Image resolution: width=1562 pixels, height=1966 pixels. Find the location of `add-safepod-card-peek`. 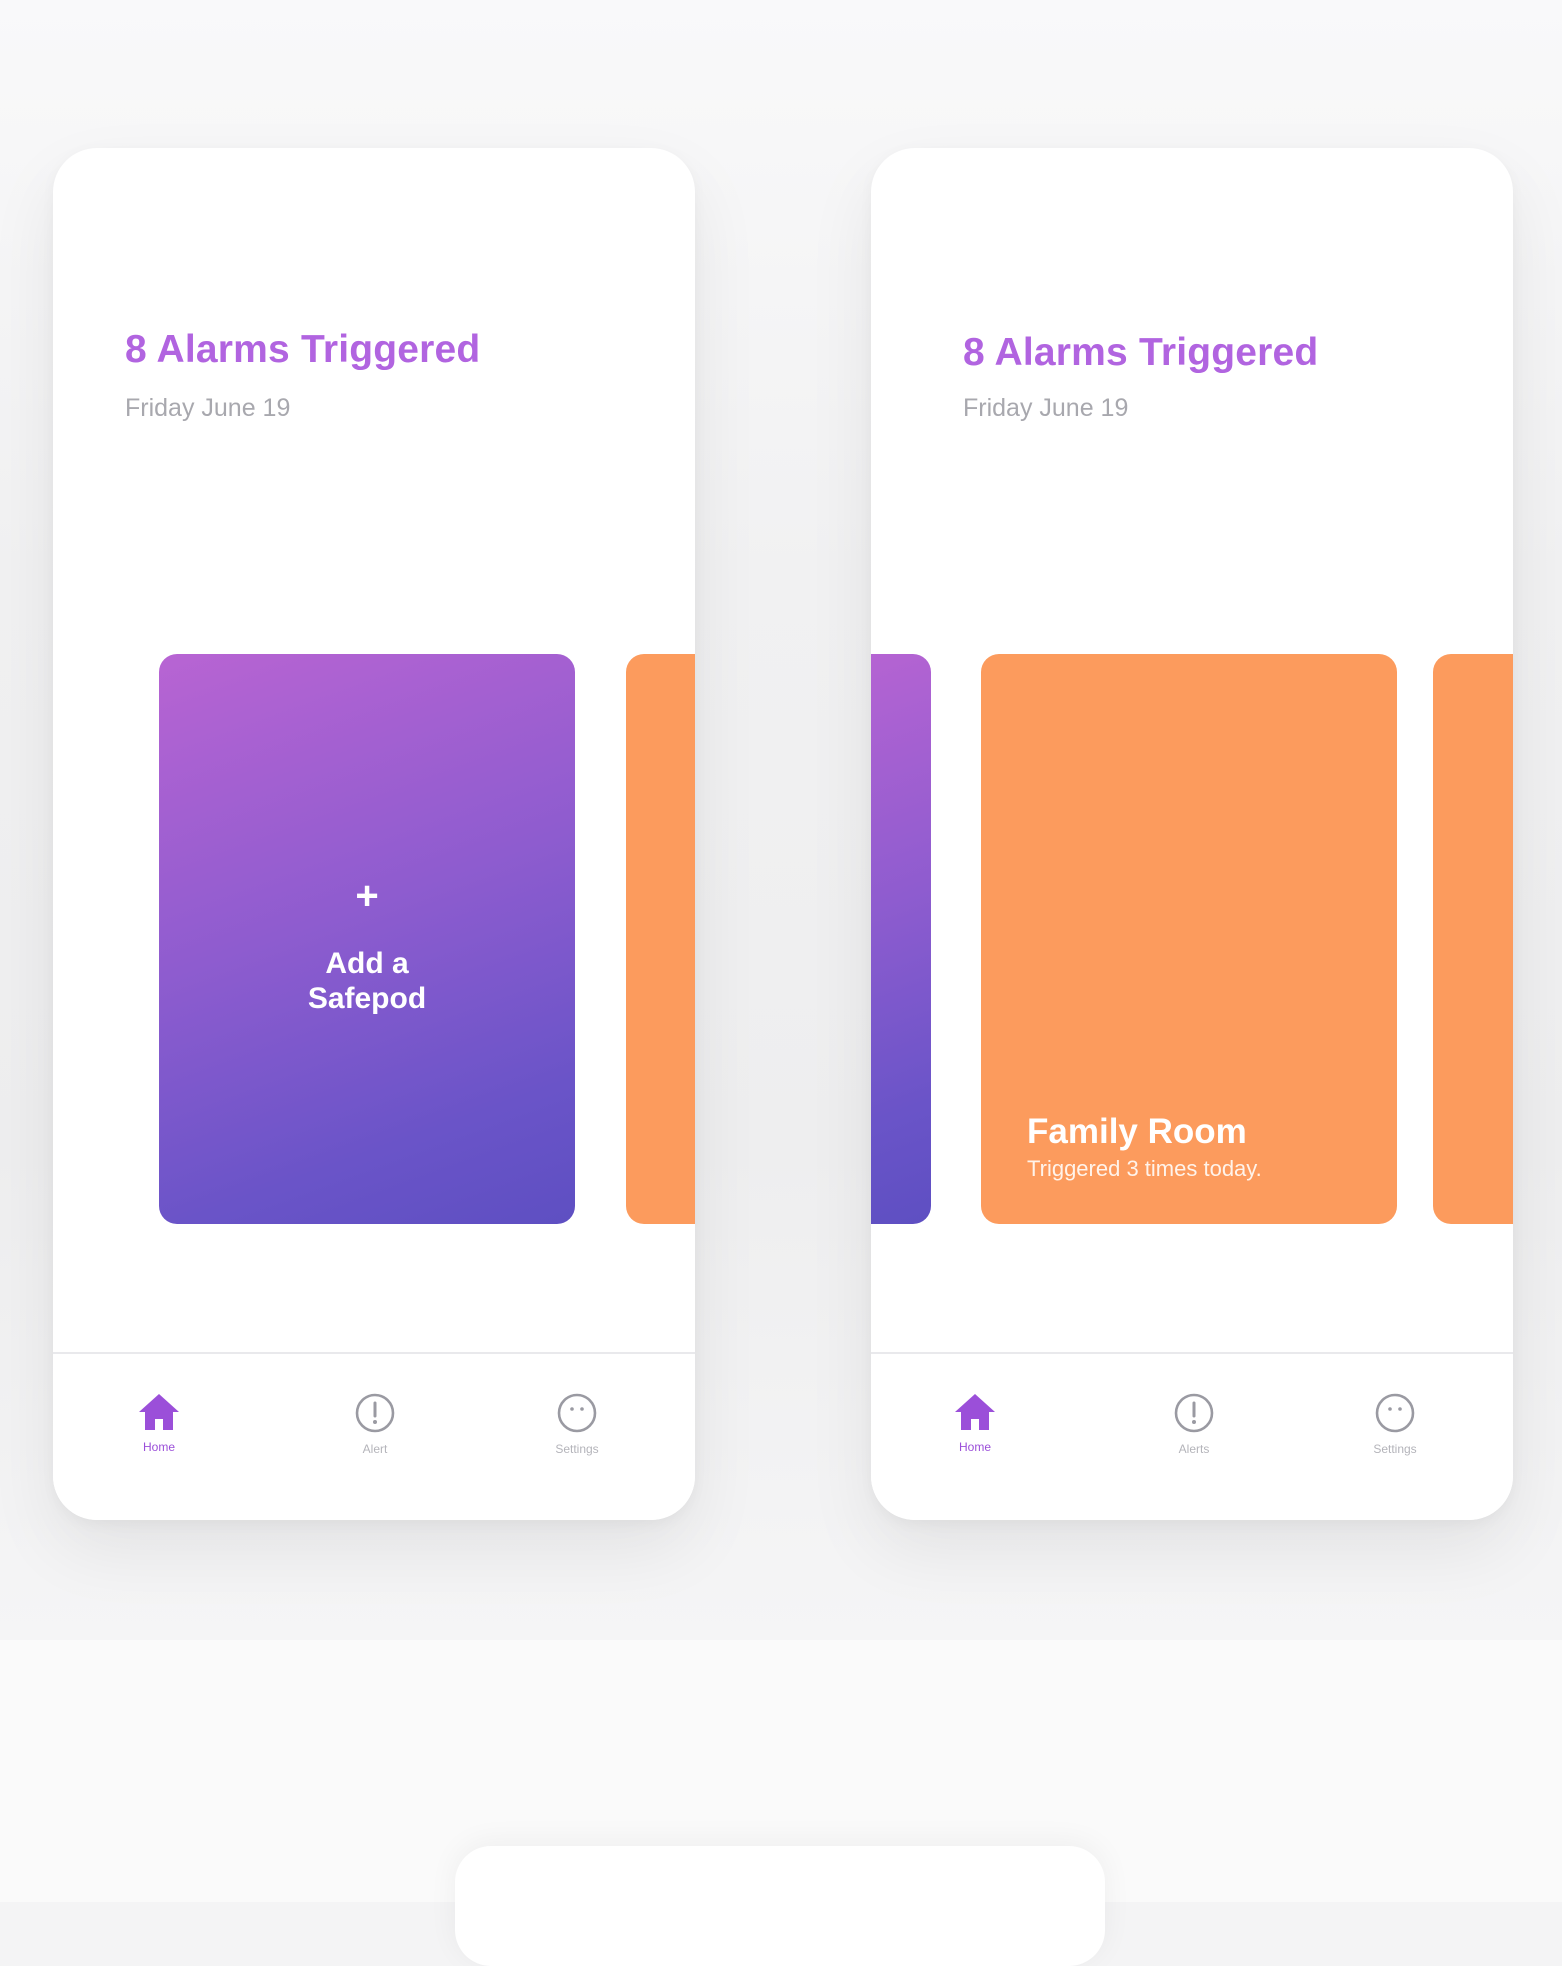

add-safepod-card-peek is located at coordinates (901, 939).